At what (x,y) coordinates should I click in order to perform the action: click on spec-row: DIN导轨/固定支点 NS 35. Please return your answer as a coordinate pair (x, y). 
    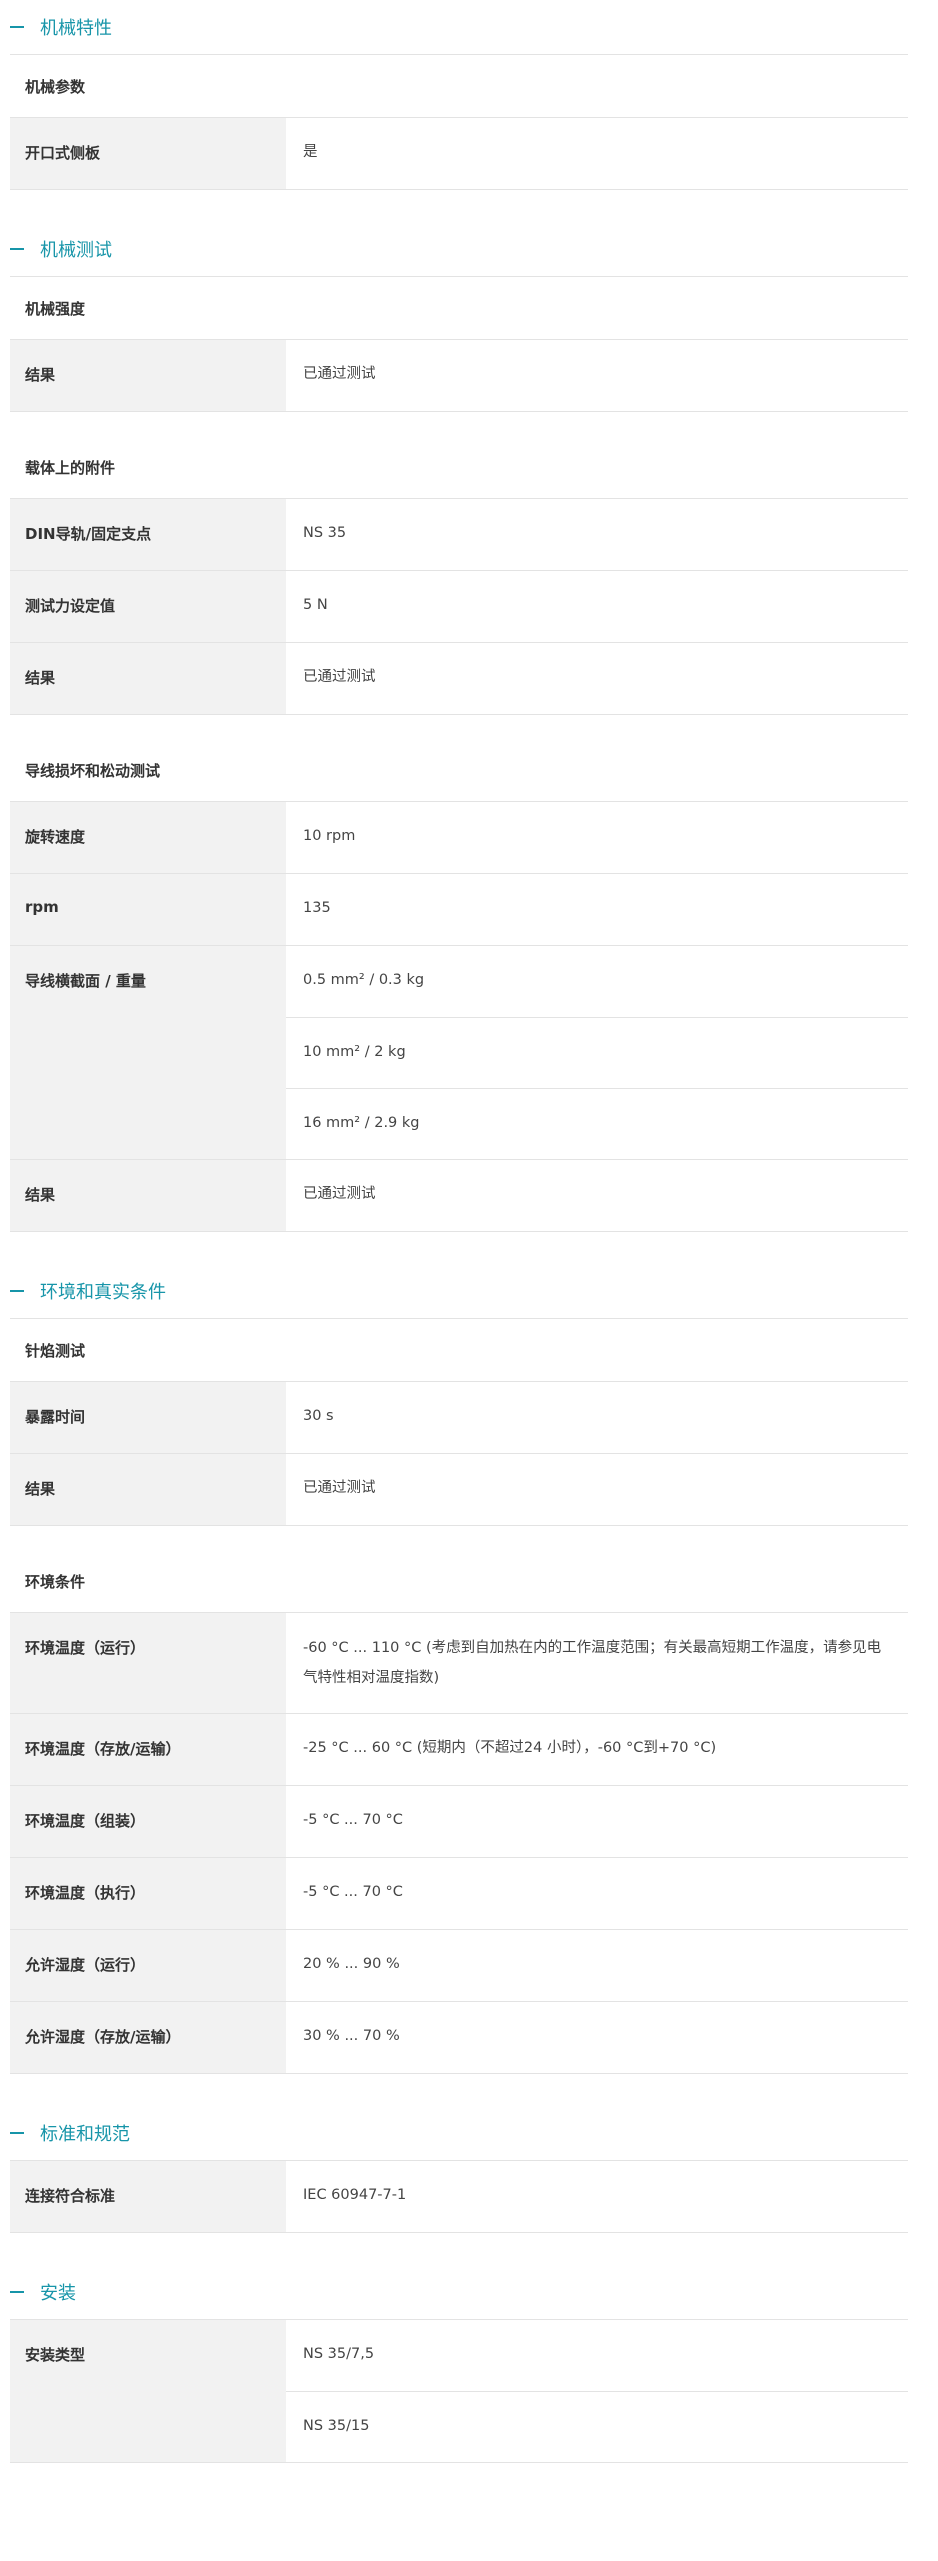
    Looking at the image, I should click on (459, 535).